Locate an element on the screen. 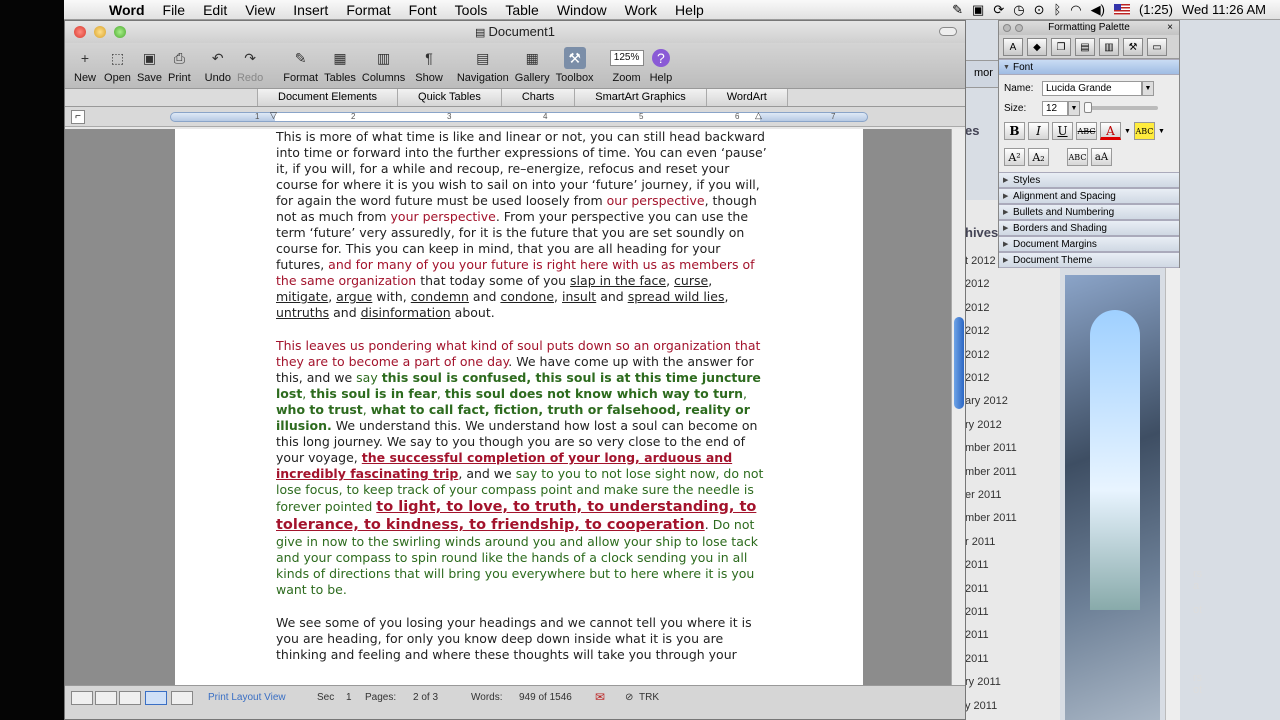 The width and height of the screenshot is (1280, 720). archive-link: ary 2012 is located at coordinates (986, 404).